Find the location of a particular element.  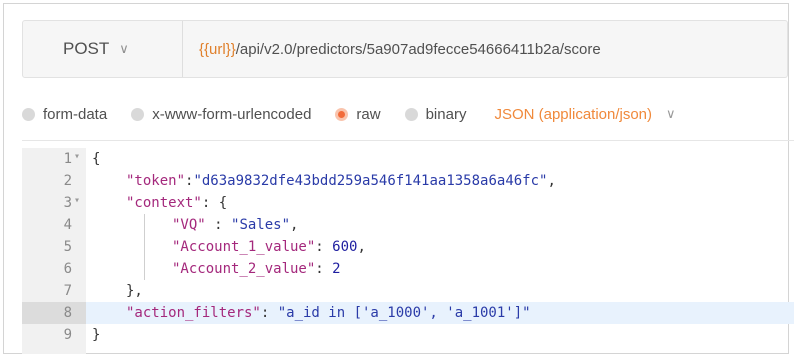

code-line: 1 ▾ { is located at coordinates (408, 159).